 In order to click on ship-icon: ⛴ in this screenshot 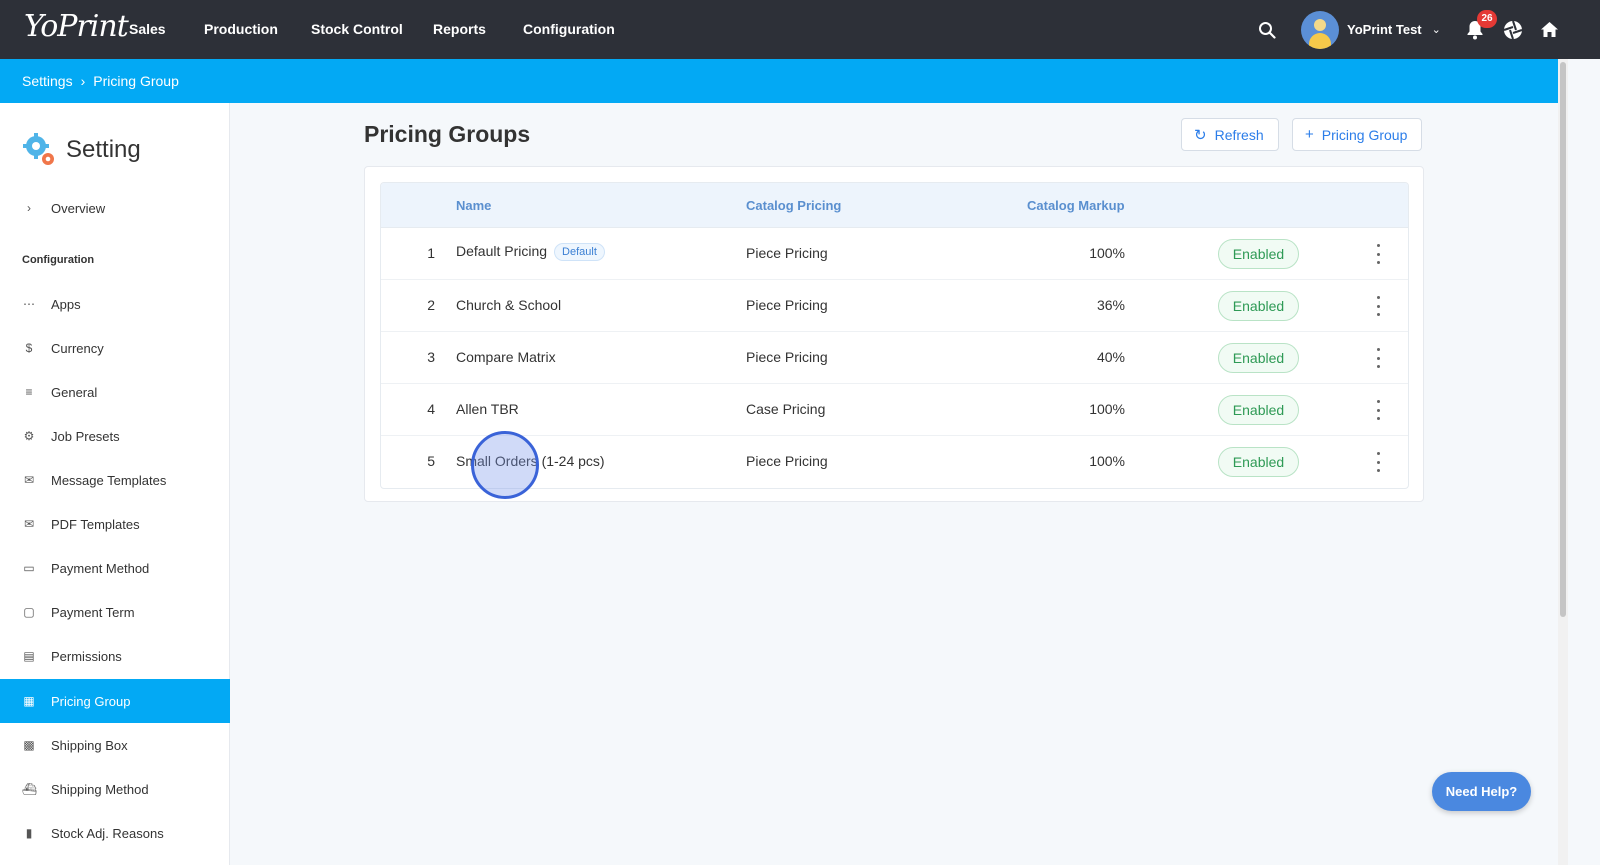, I will do `click(30, 789)`.